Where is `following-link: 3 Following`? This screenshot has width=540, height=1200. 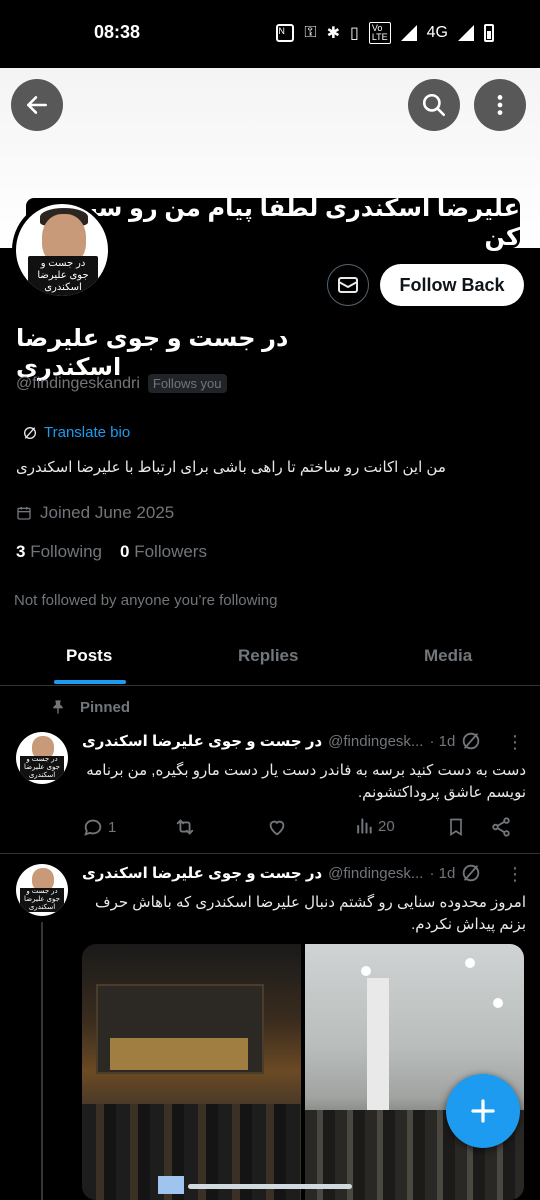
following-link: 3 Following is located at coordinates (59, 552).